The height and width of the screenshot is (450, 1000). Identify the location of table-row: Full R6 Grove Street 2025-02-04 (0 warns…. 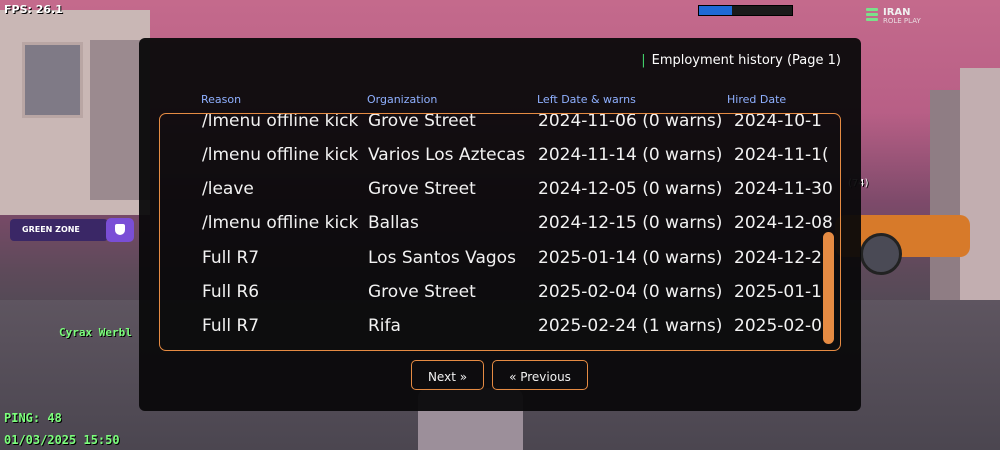
(500, 293).